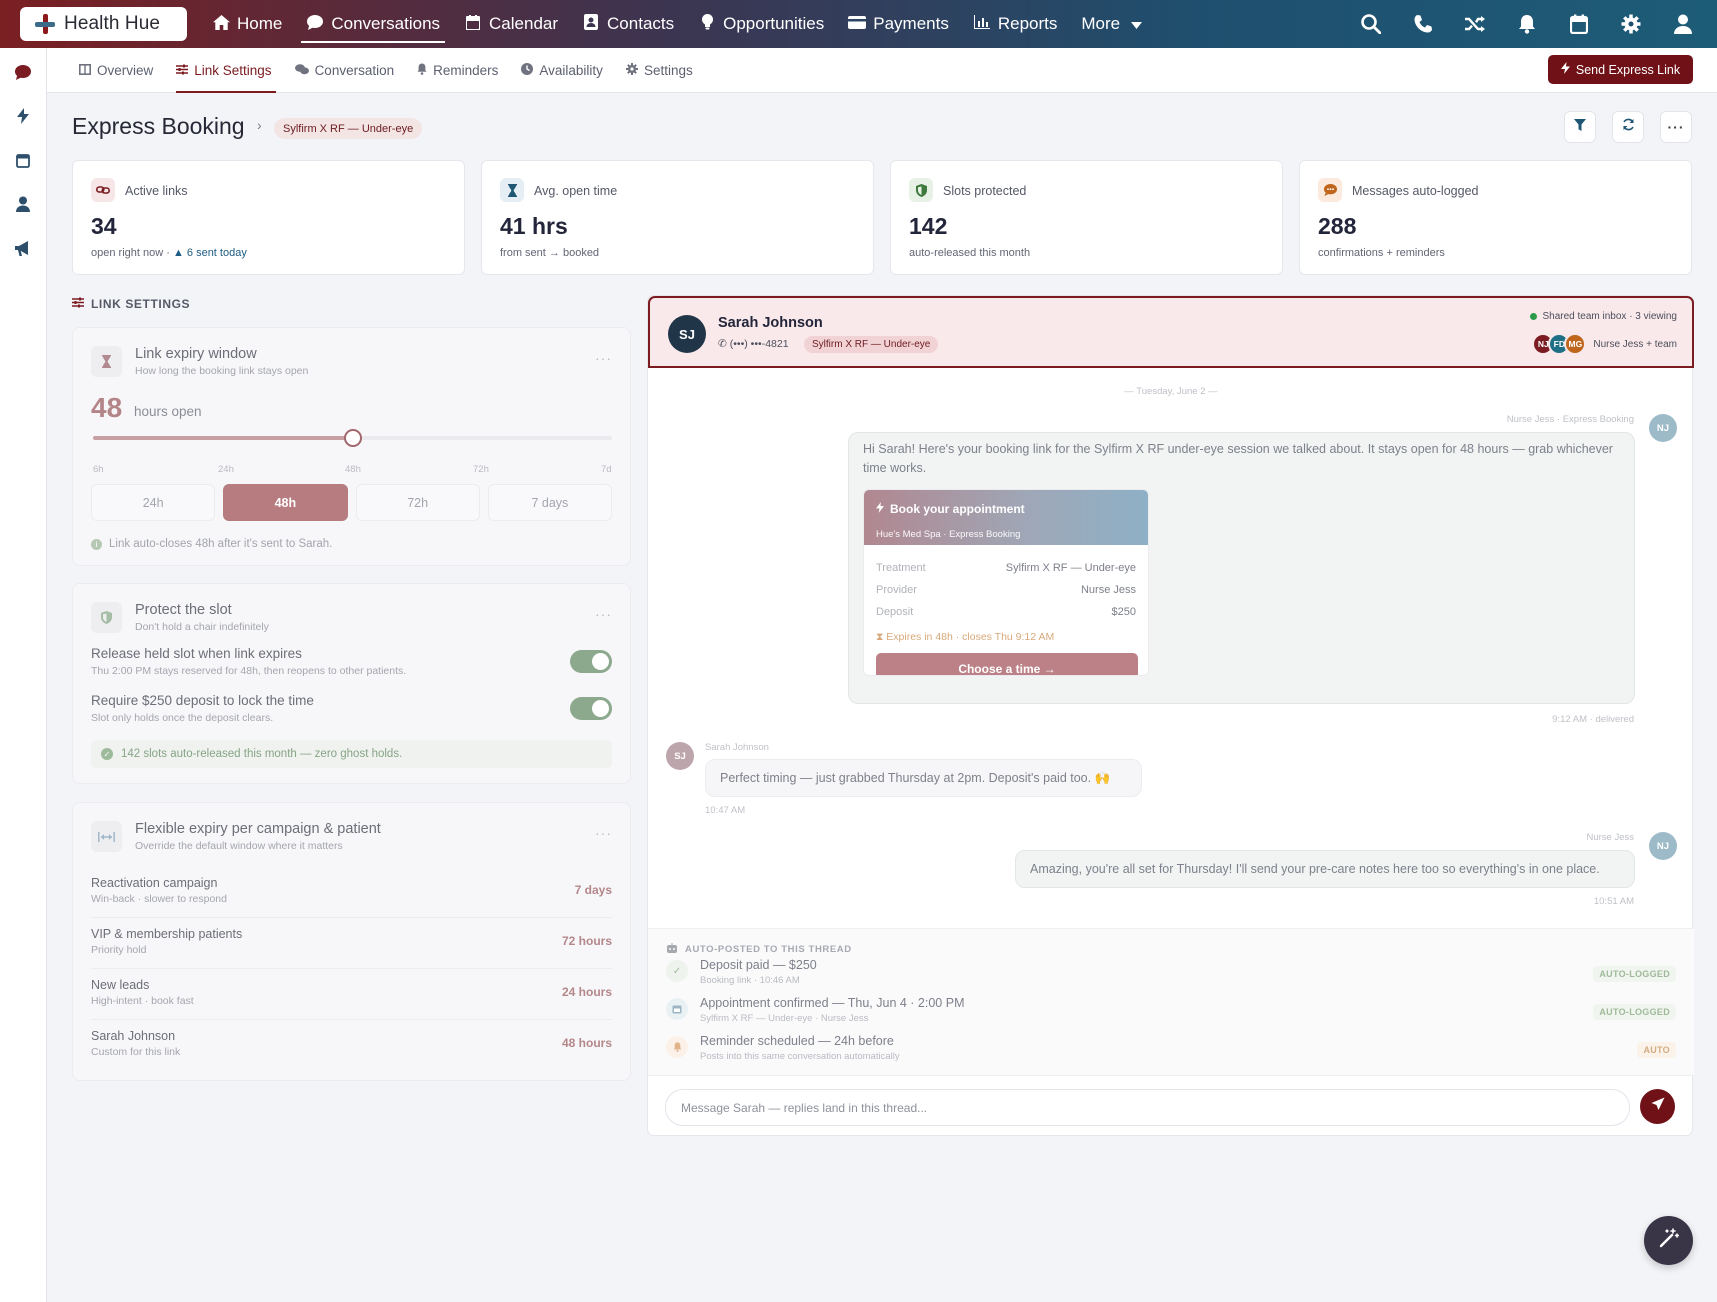 This screenshot has height=1302, width=1717. Describe the element at coordinates (1371, 24) in the screenshot. I see `search-icon` at that location.